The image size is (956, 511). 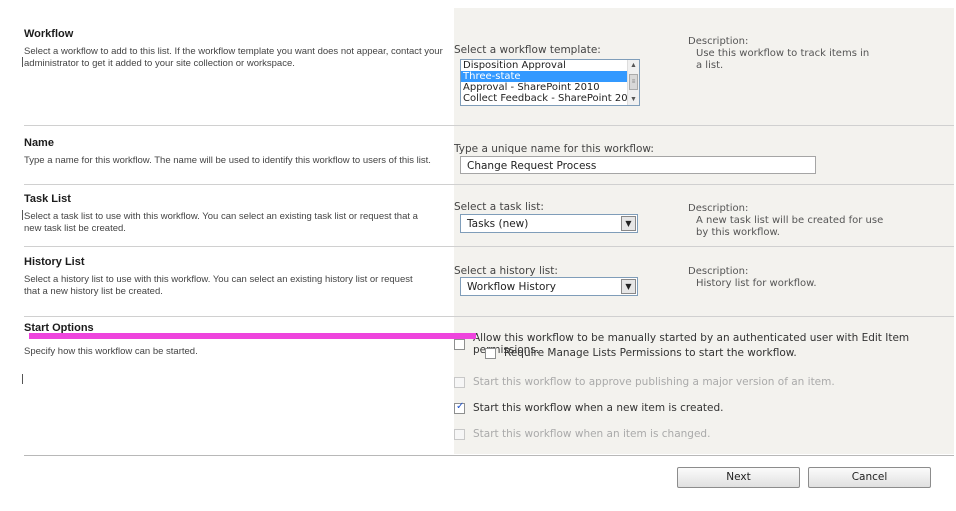 What do you see at coordinates (527, 50) in the screenshot?
I see `workflow-template-label: Select a workflow template:` at bounding box center [527, 50].